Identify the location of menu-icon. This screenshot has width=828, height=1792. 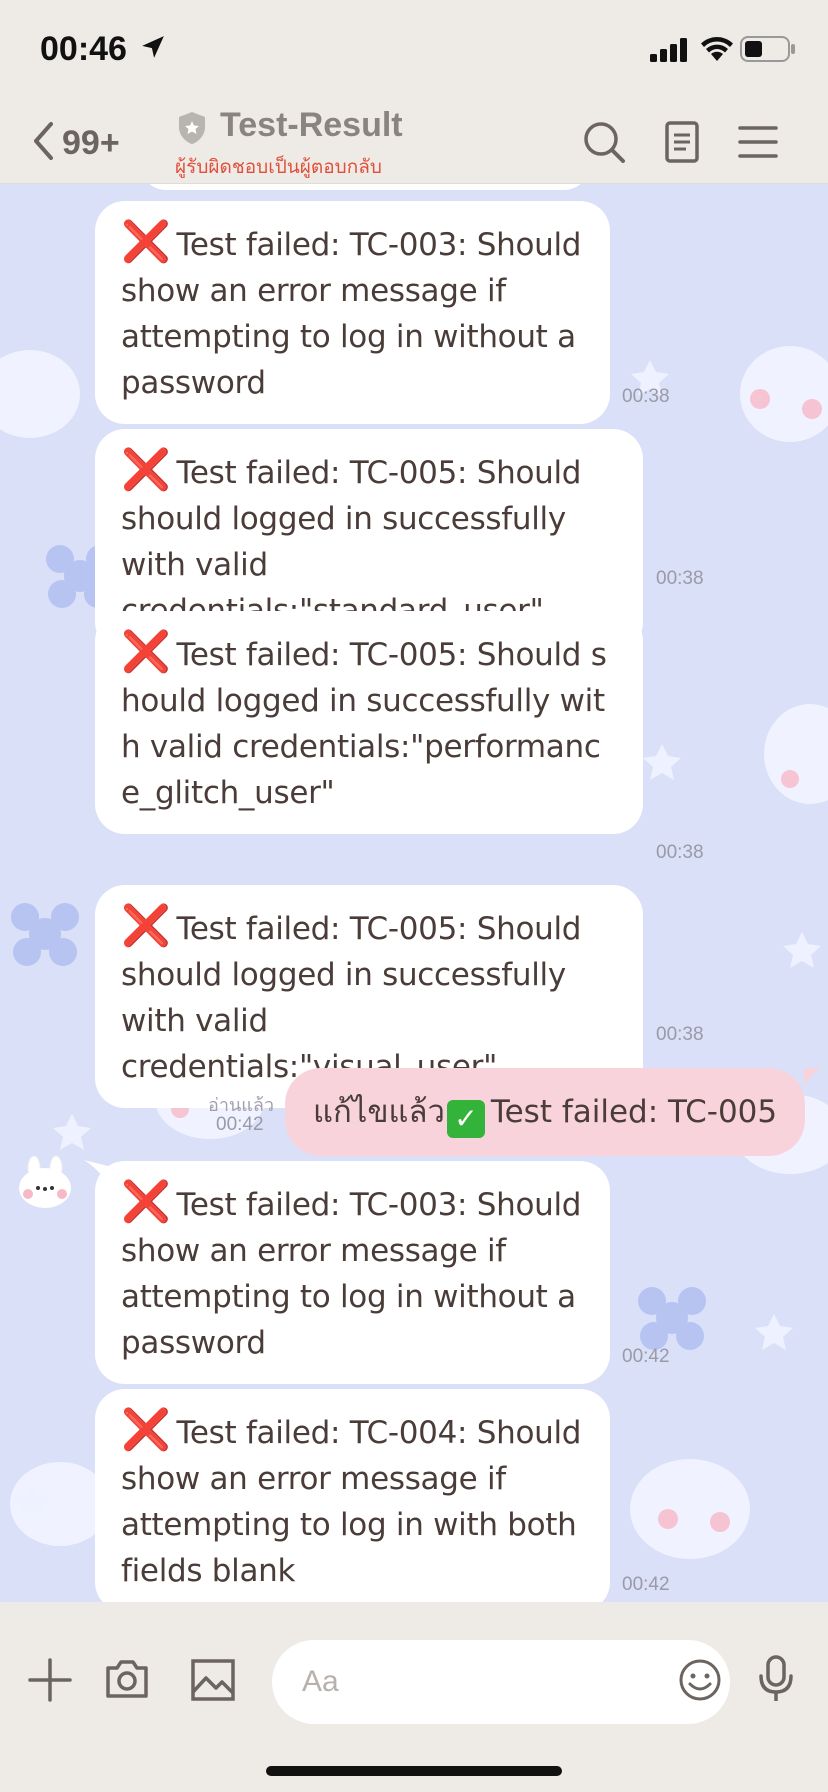
(758, 142).